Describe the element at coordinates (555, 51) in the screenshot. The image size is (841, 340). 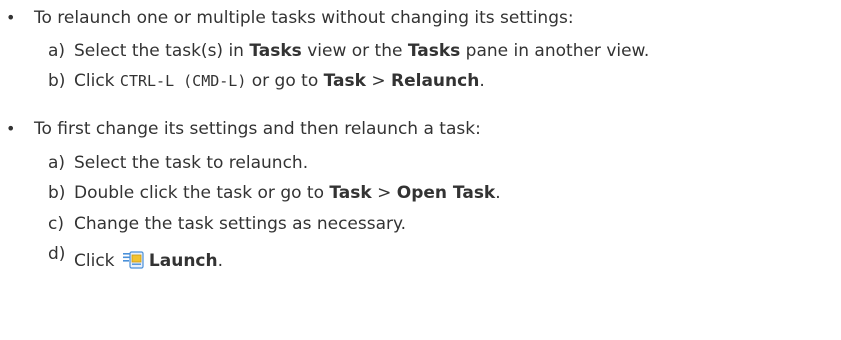
I see `step-text: pane in another view.` at that location.